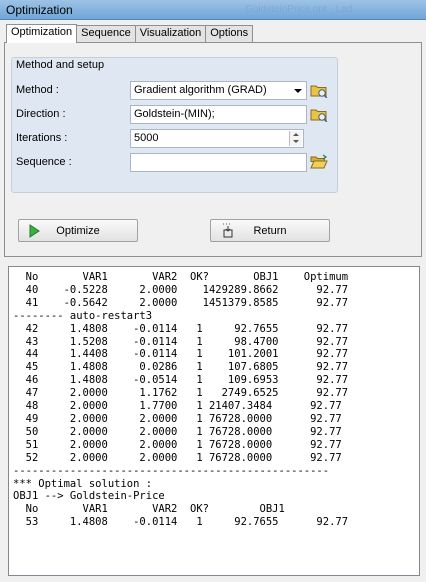  I want to click on window-title: Optimization, so click(39, 10).